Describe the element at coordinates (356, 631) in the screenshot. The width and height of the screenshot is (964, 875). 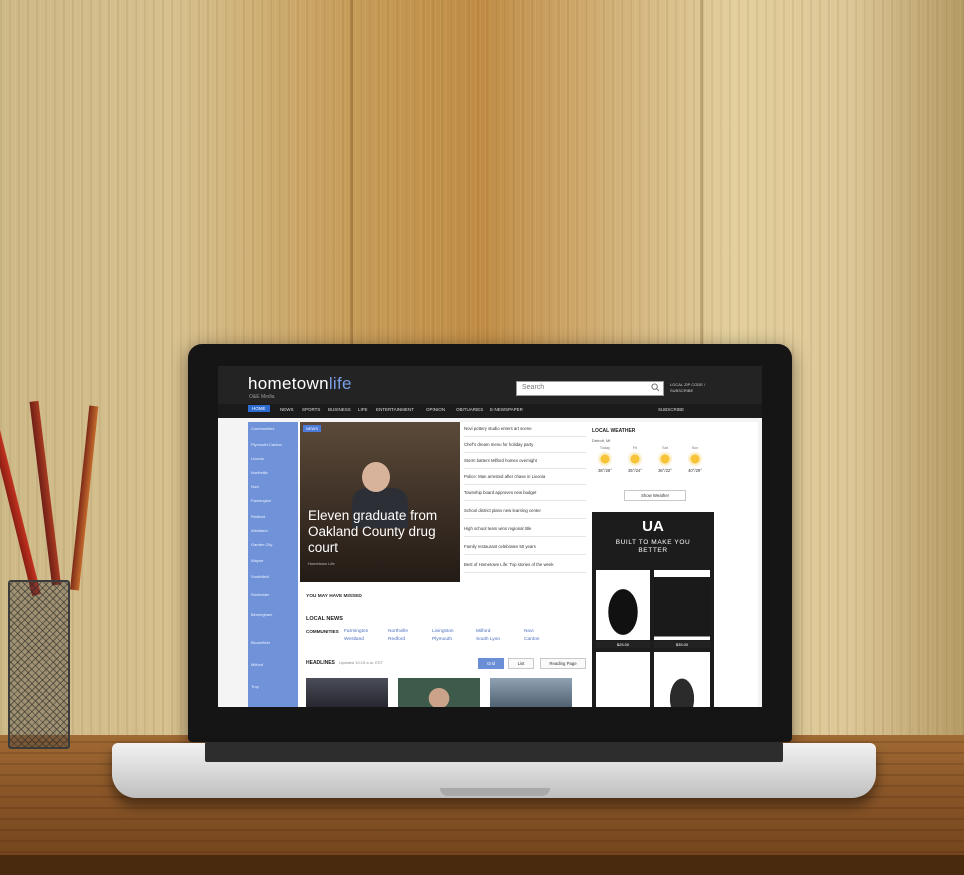
I see `community-link: Farmington` at that location.